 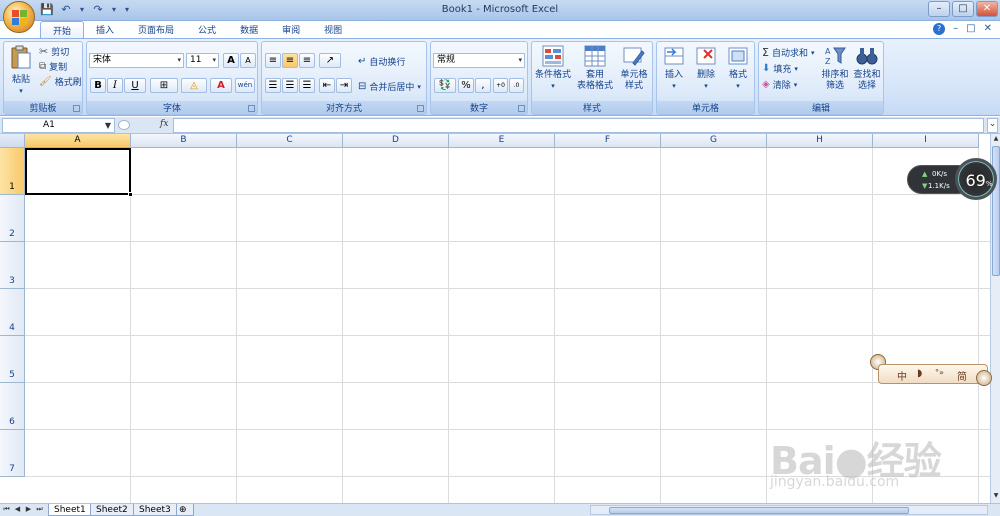 What do you see at coordinates (595, 68) in the screenshot?
I see `format-as-table-button: 套用 表格格式` at bounding box center [595, 68].